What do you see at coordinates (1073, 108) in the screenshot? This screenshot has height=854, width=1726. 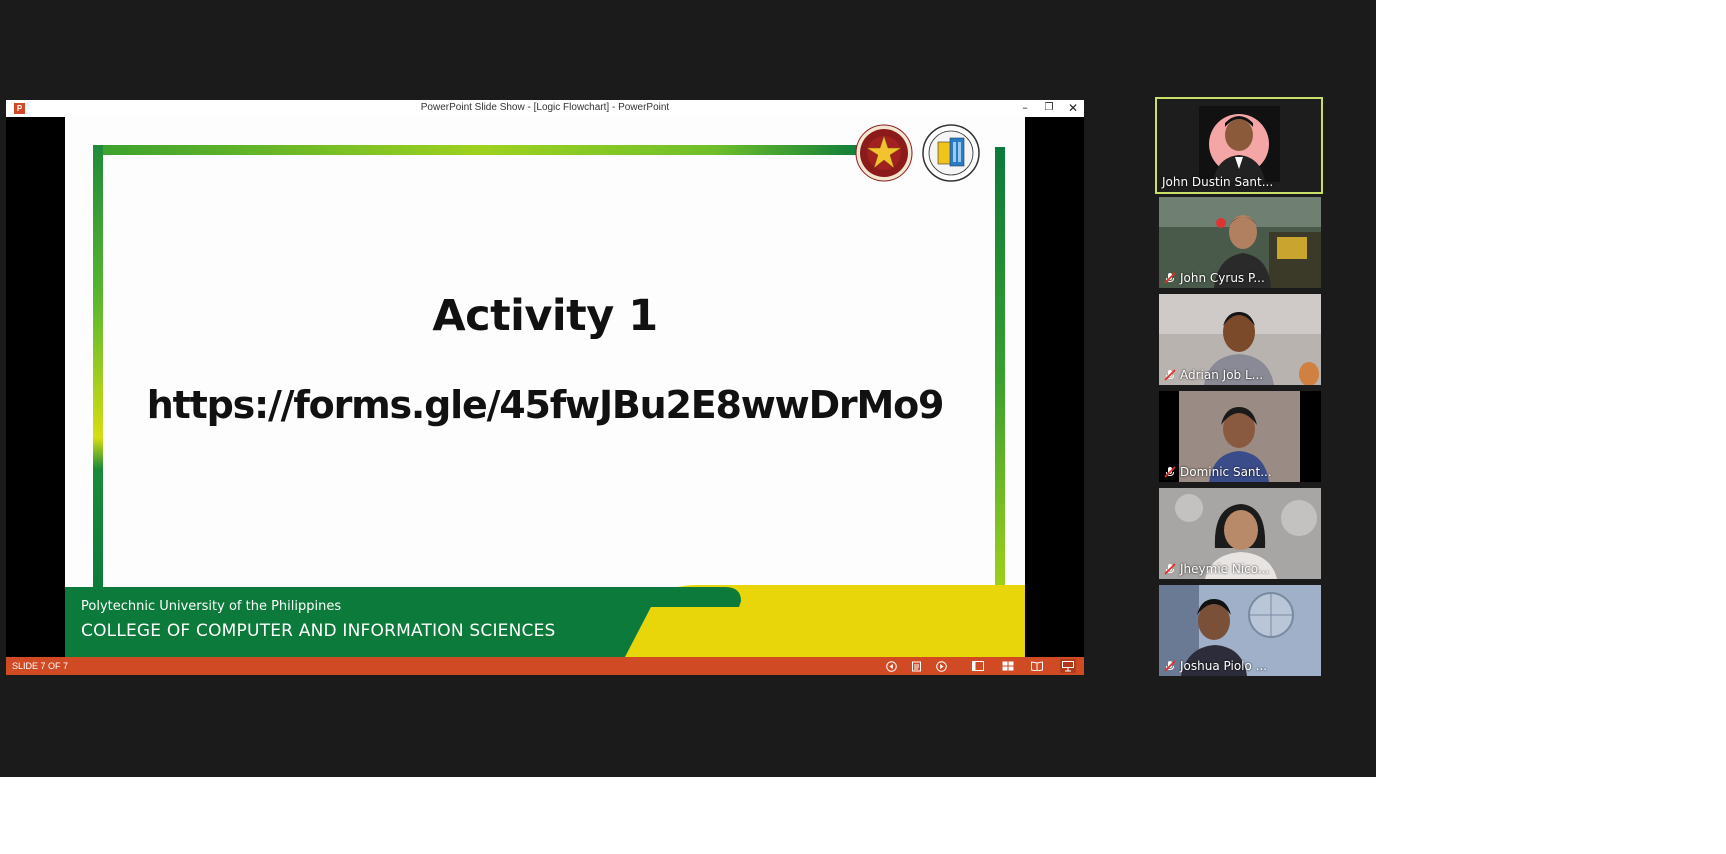 I see `close-button: ✕` at bounding box center [1073, 108].